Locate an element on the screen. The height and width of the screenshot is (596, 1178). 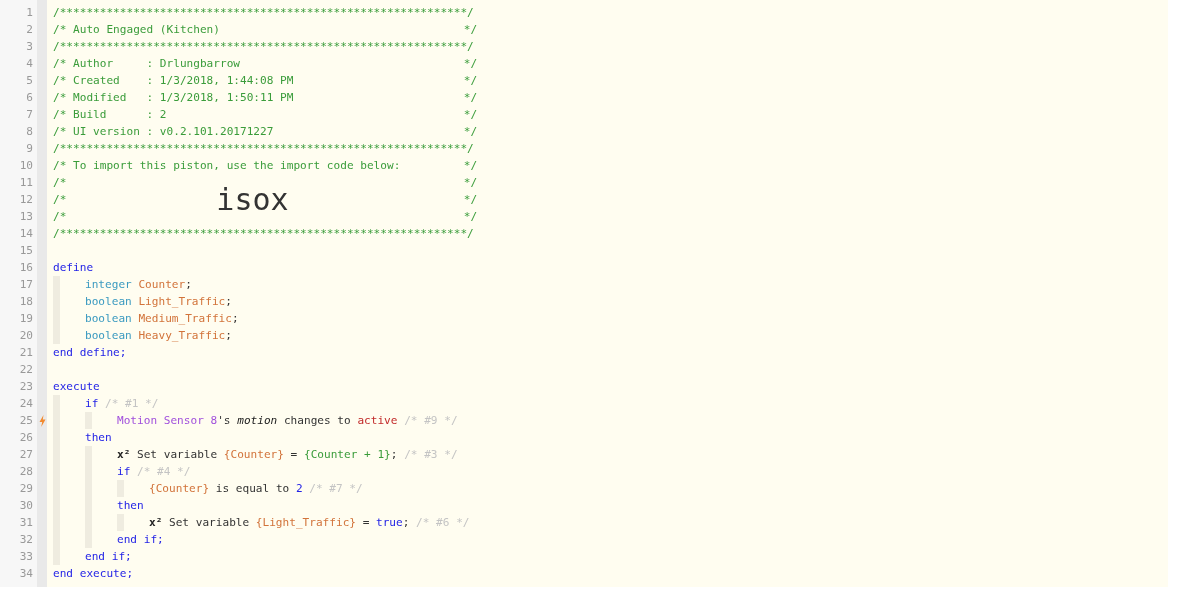
comment-text: /* Auto Engaged (Kitchen) is located at coordinates (136, 30).